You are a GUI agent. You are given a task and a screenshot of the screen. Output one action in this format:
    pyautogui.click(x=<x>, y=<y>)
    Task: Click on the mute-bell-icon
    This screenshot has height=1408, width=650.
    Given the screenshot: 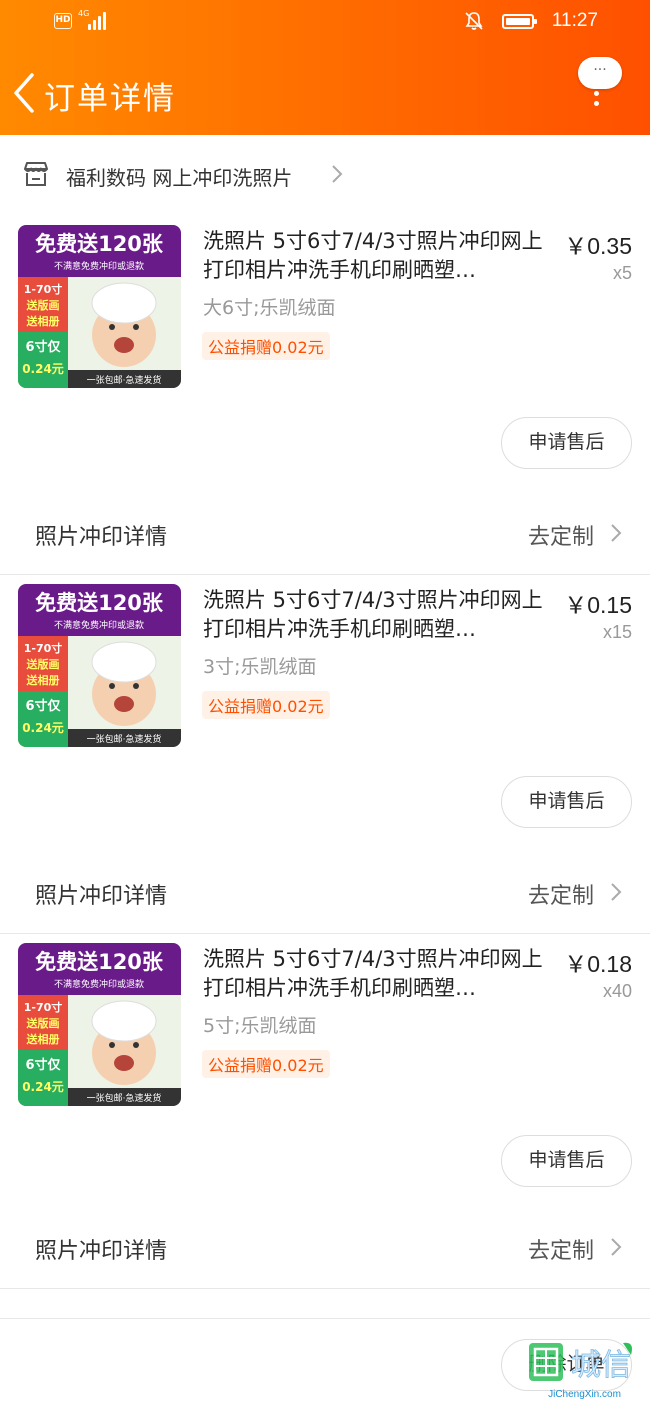 What is the action you would take?
    pyautogui.click(x=474, y=21)
    